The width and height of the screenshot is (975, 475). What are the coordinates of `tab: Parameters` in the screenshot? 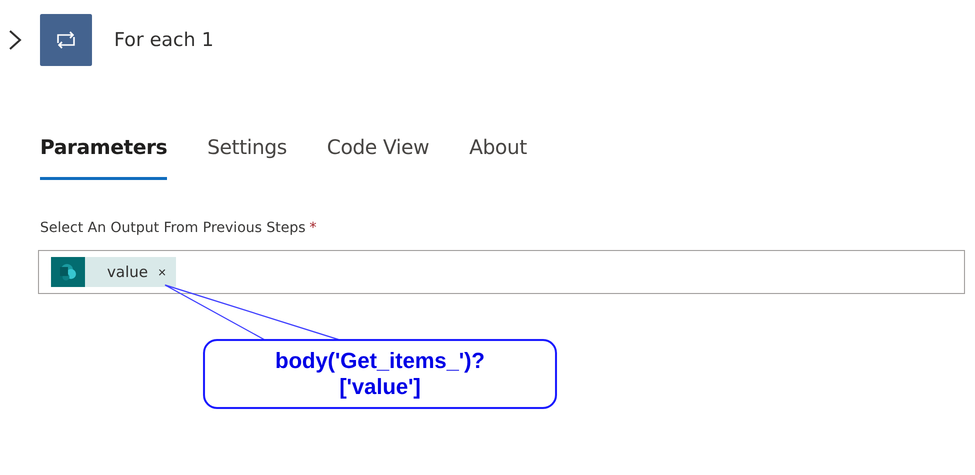 It's located at (104, 157).